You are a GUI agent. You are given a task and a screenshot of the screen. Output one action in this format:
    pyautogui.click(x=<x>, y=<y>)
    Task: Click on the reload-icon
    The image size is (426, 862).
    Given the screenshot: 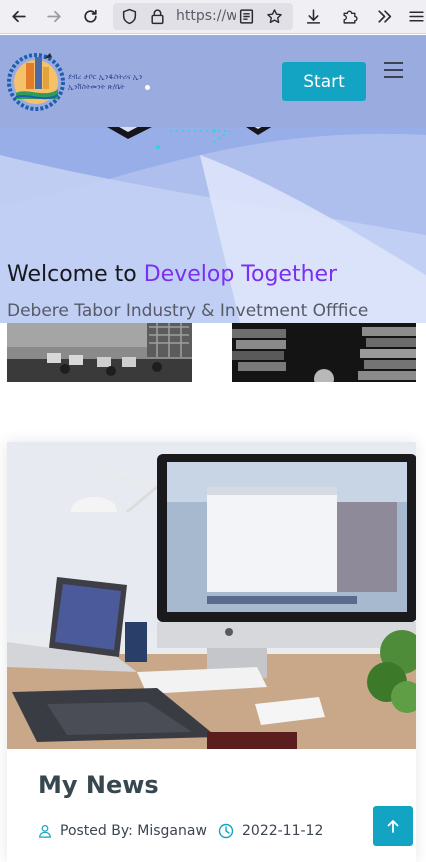 What is the action you would take?
    pyautogui.click(x=90, y=16)
    